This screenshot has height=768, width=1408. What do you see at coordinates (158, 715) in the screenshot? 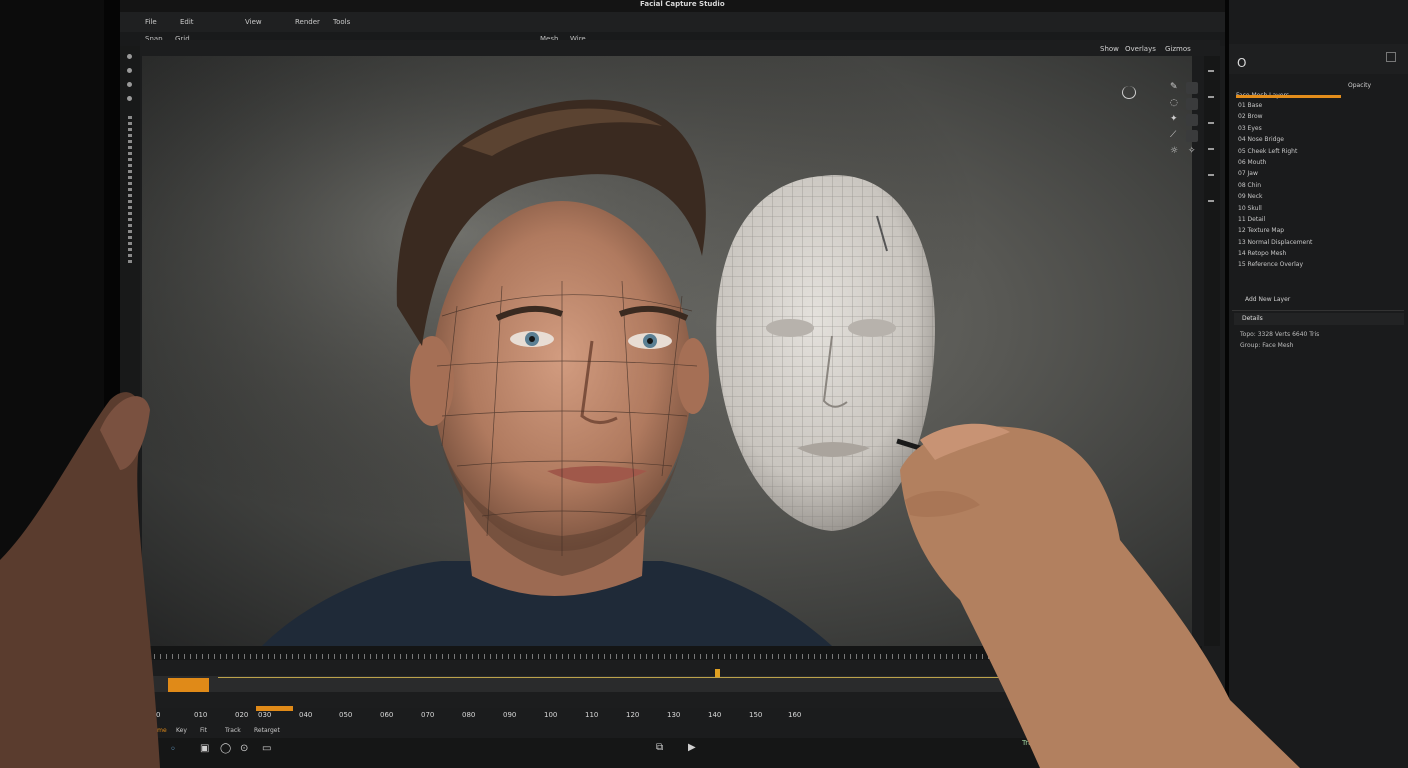
I see `frame-number: 0` at bounding box center [158, 715].